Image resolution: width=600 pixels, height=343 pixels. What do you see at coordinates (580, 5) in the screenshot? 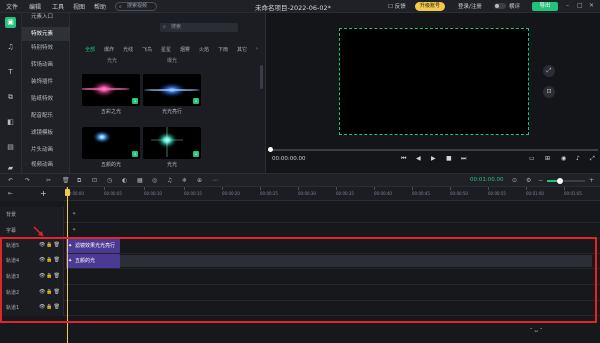
I see `maximize-icon: □` at bounding box center [580, 5].